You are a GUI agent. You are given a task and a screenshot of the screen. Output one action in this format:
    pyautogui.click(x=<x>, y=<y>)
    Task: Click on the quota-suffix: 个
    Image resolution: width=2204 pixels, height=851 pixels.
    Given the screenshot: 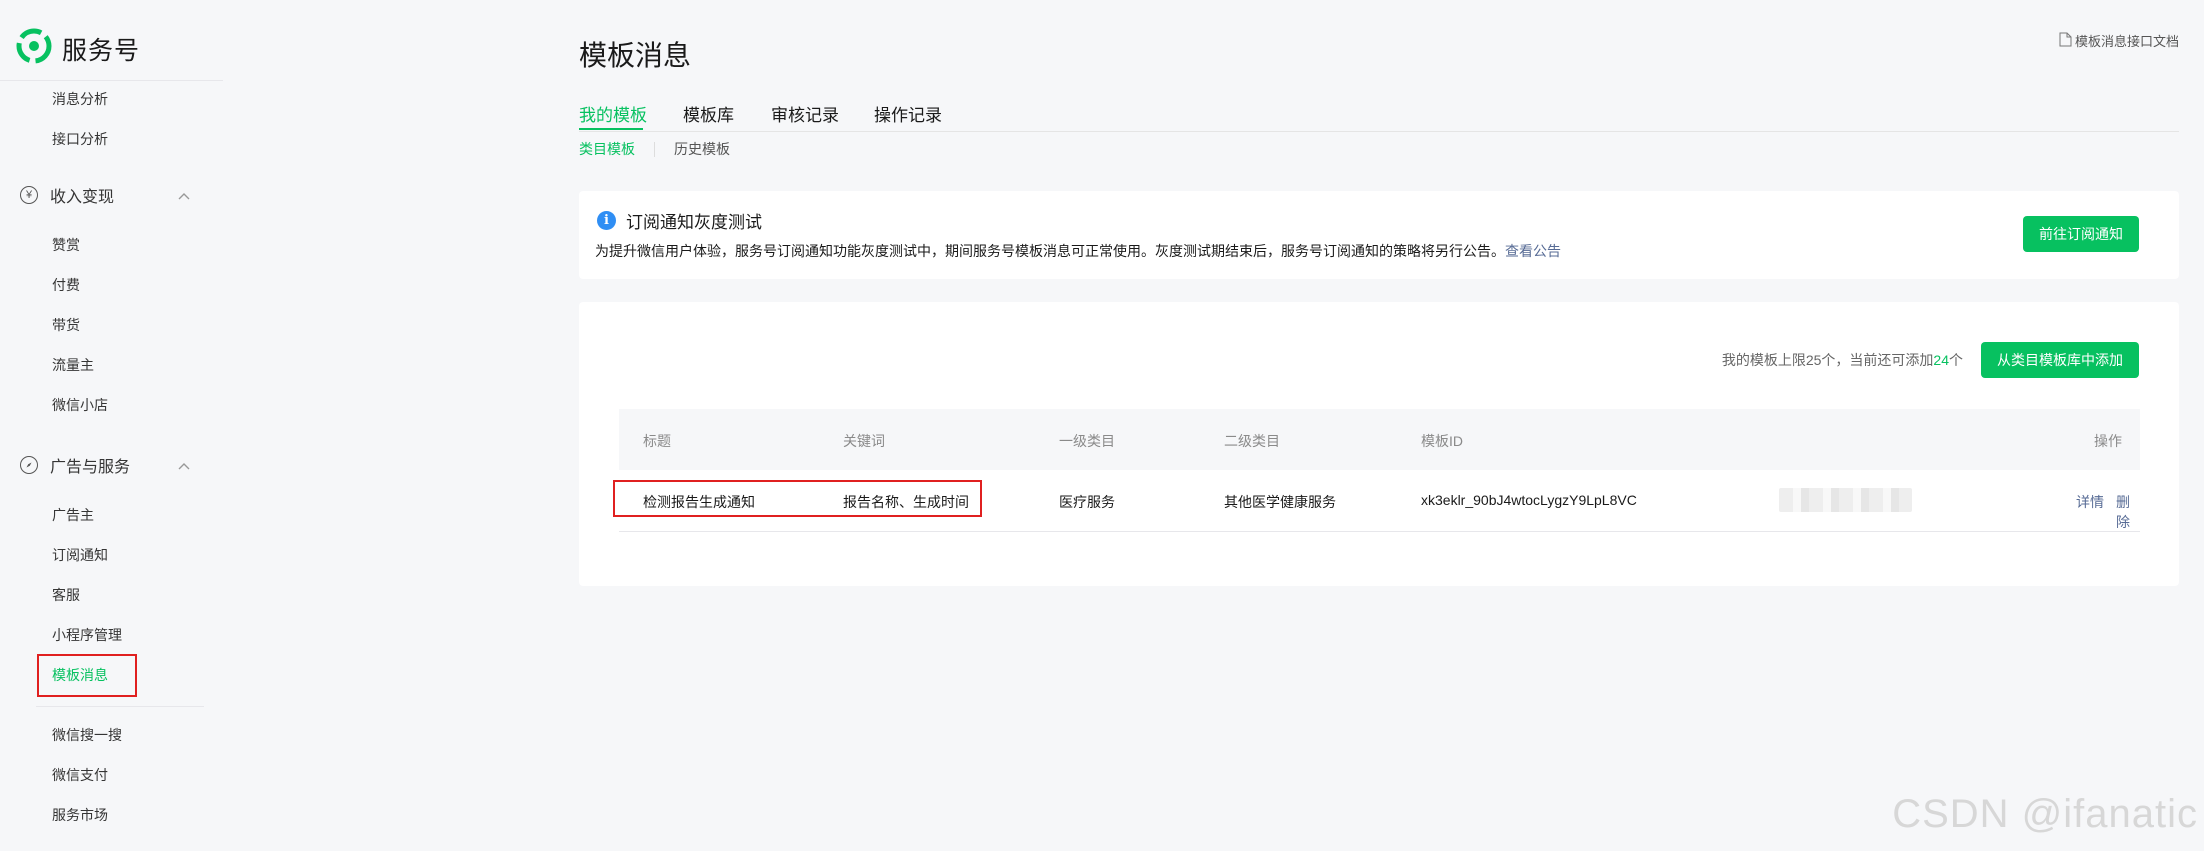 What is the action you would take?
    pyautogui.click(x=1956, y=360)
    